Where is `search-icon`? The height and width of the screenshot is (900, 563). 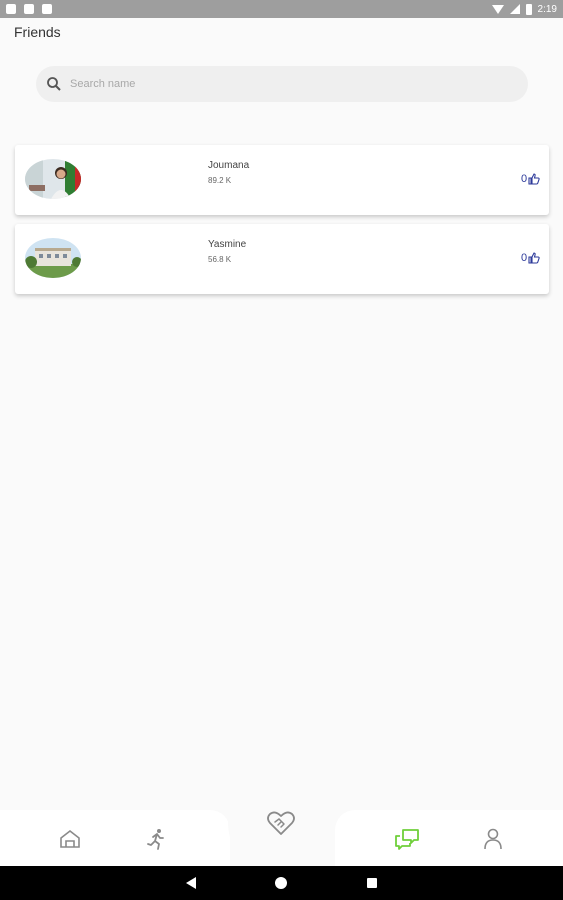
search-icon is located at coordinates (54, 84).